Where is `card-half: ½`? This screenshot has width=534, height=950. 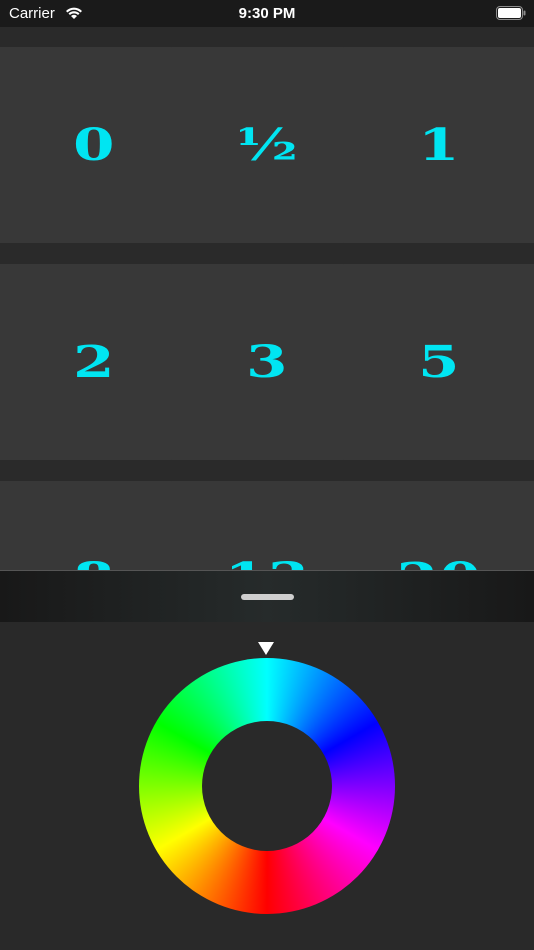
card-half: ½ is located at coordinates (267, 145).